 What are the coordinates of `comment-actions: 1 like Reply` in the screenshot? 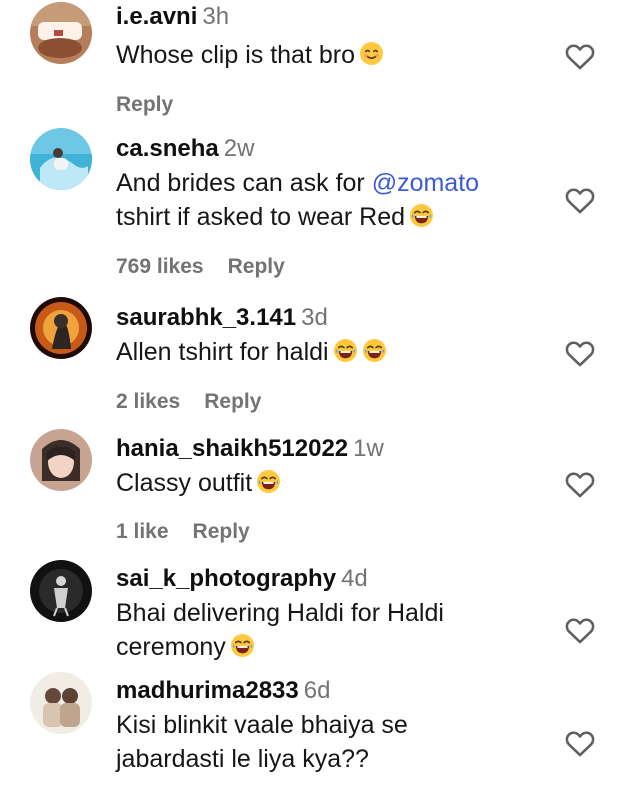 It's located at (195, 532).